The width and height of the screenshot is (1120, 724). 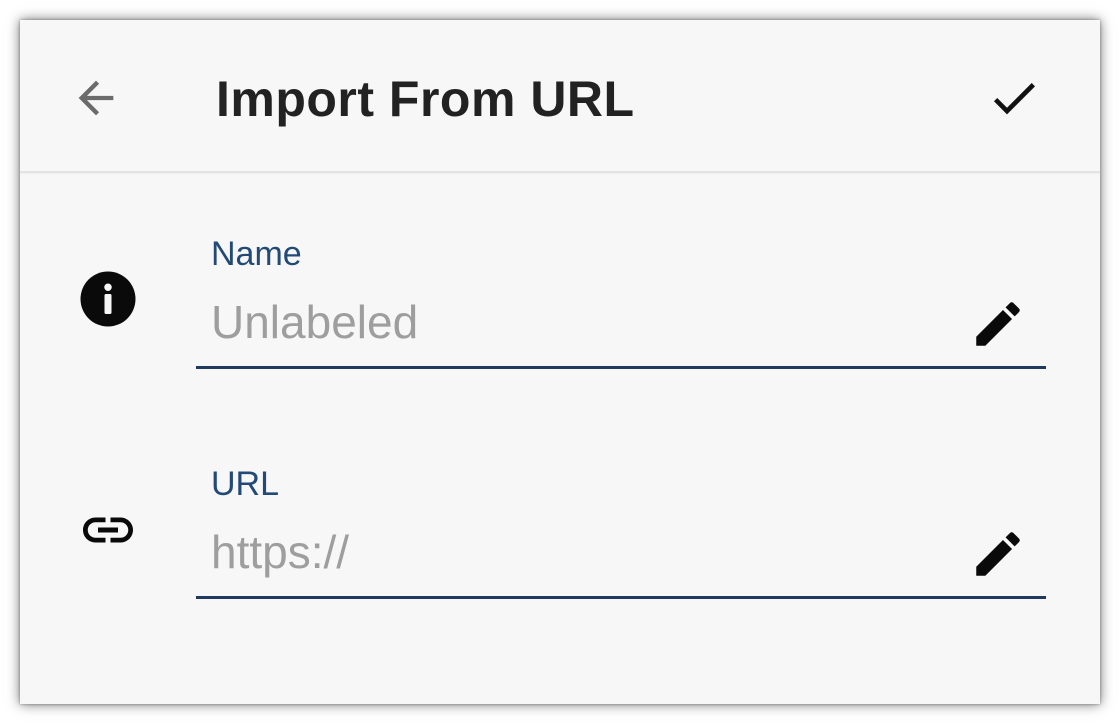 What do you see at coordinates (256, 254) in the screenshot?
I see `name-field-label: Name` at bounding box center [256, 254].